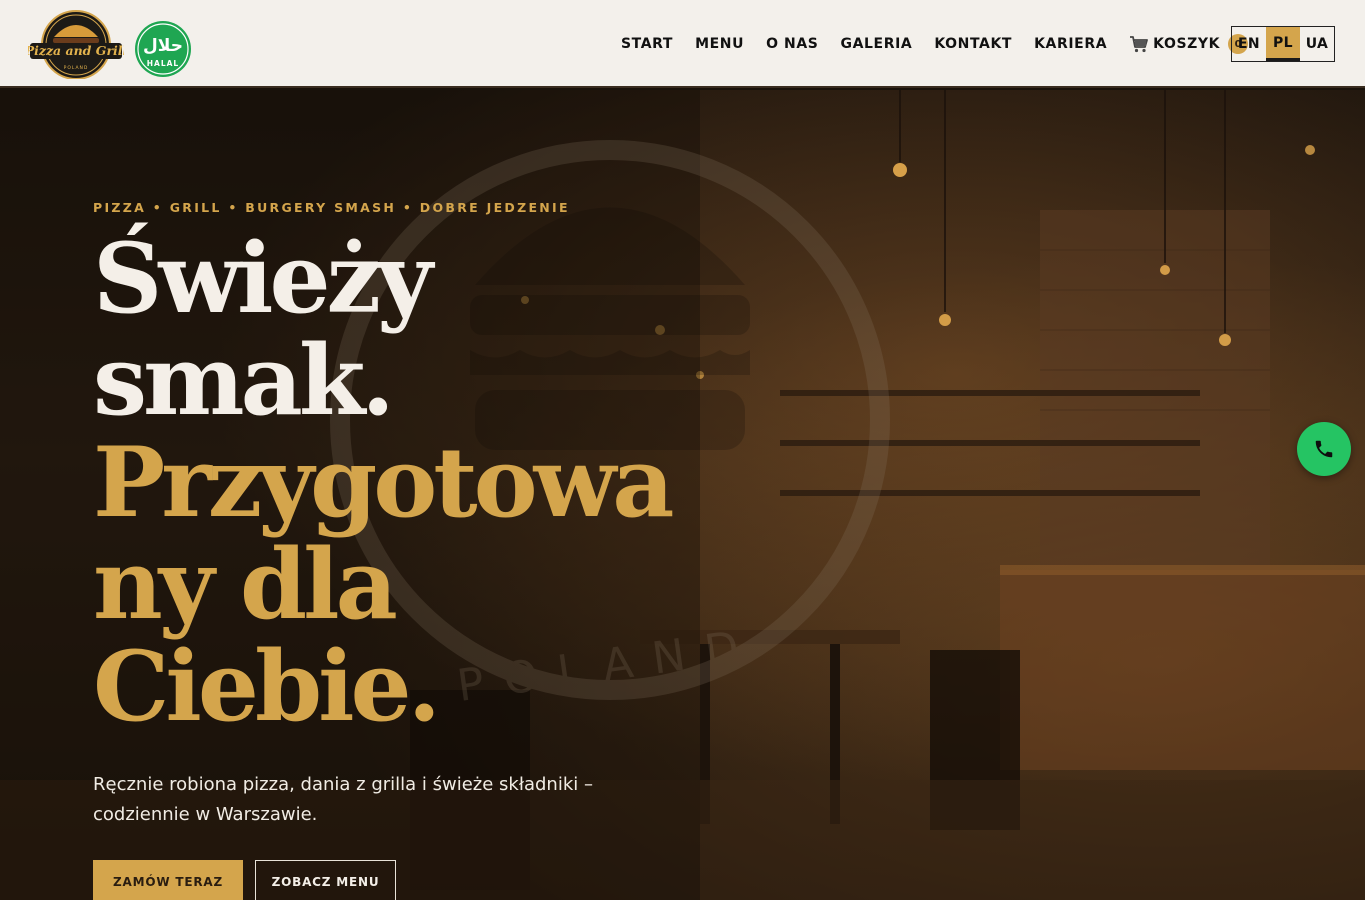 This screenshot has width=1365, height=900. I want to click on headline-line-5: Ciebie., so click(267, 686).